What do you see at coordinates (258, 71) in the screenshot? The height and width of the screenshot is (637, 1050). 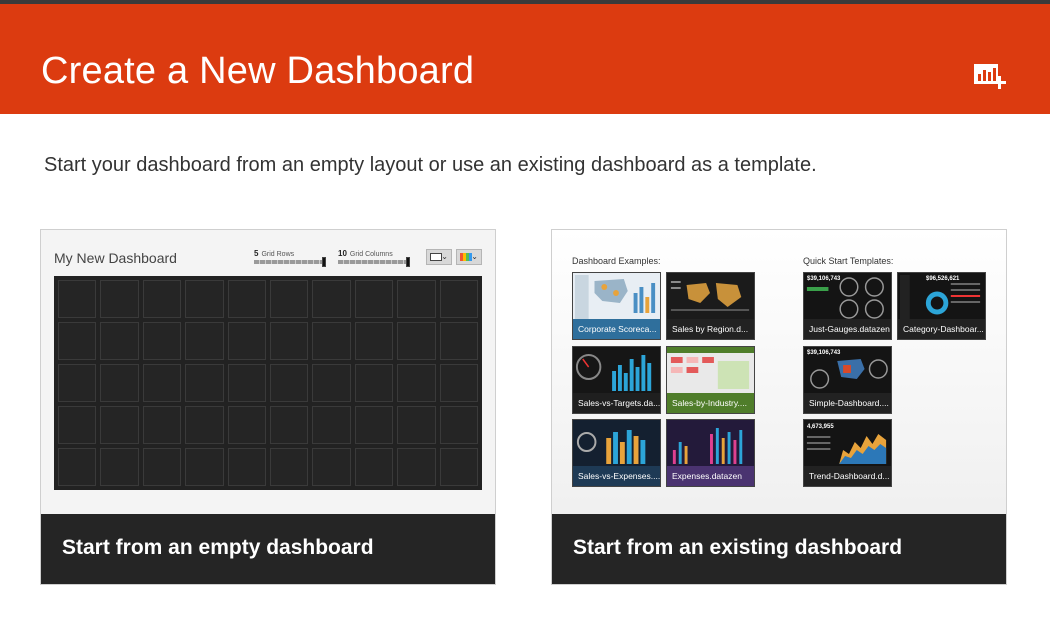 I see `page-title: Create a New Dashboard` at bounding box center [258, 71].